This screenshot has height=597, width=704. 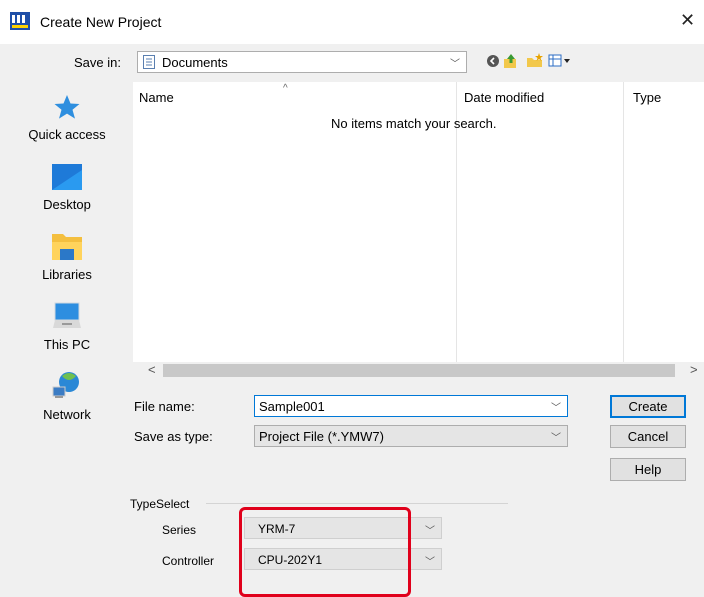 I want to click on save-as-type-label: Save as type:, so click(x=173, y=436).